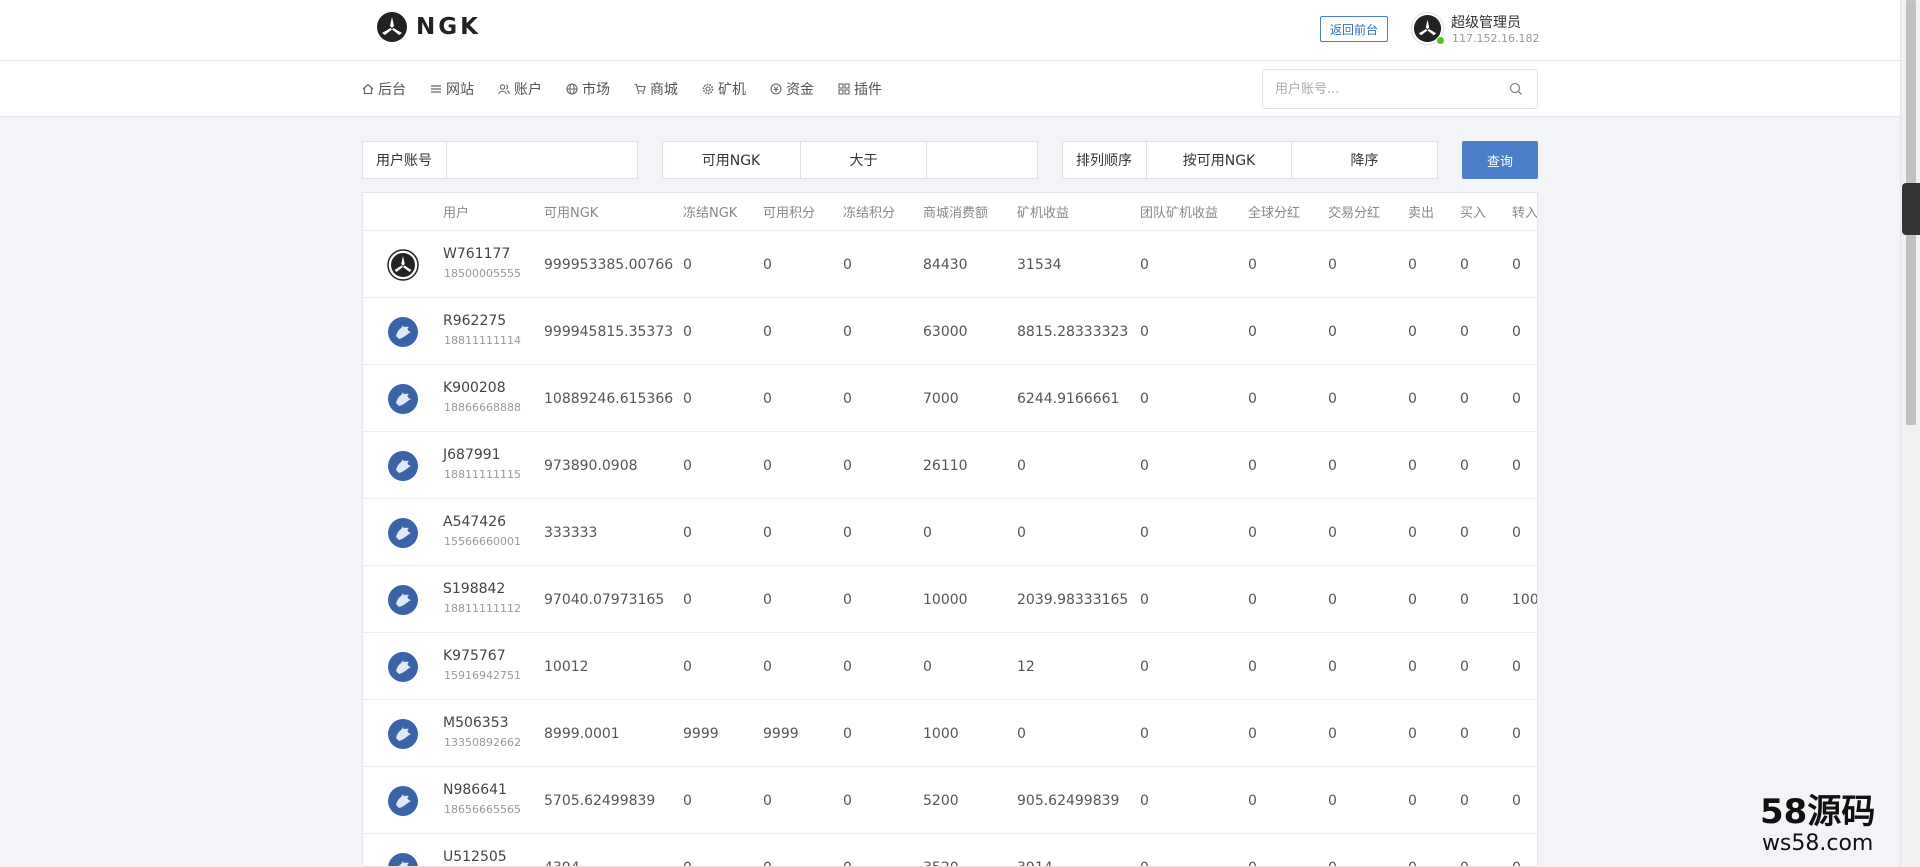 This screenshot has height=867, width=1920. Describe the element at coordinates (869, 211) in the screenshot. I see `column-header: 冻结积分` at that location.